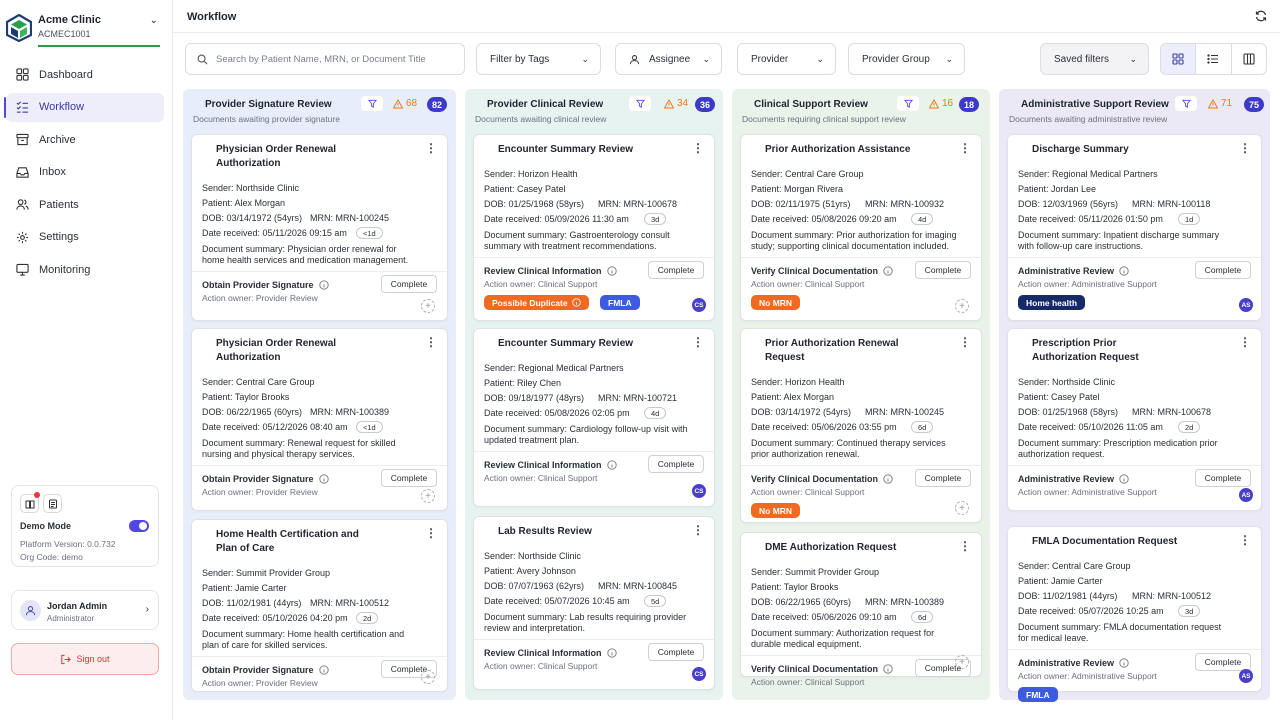 The width and height of the screenshot is (1280, 720). I want to click on card-divider, so click(861, 257).